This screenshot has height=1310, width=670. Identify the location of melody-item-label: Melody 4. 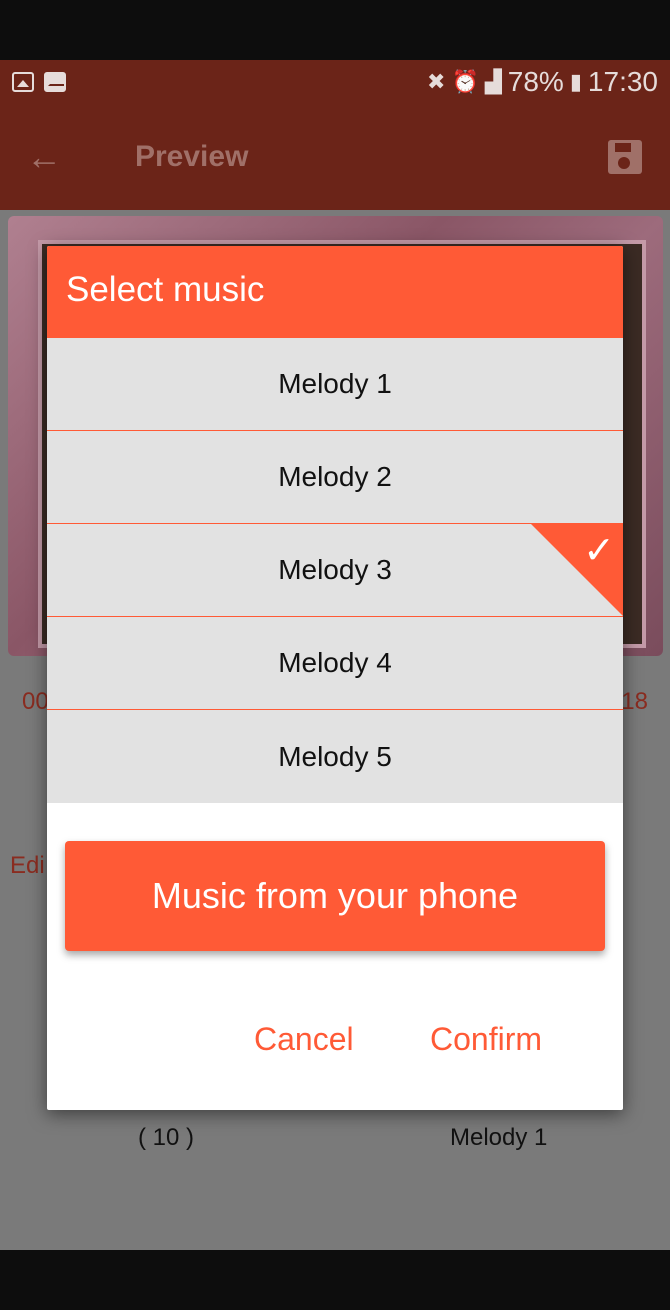
(335, 662).